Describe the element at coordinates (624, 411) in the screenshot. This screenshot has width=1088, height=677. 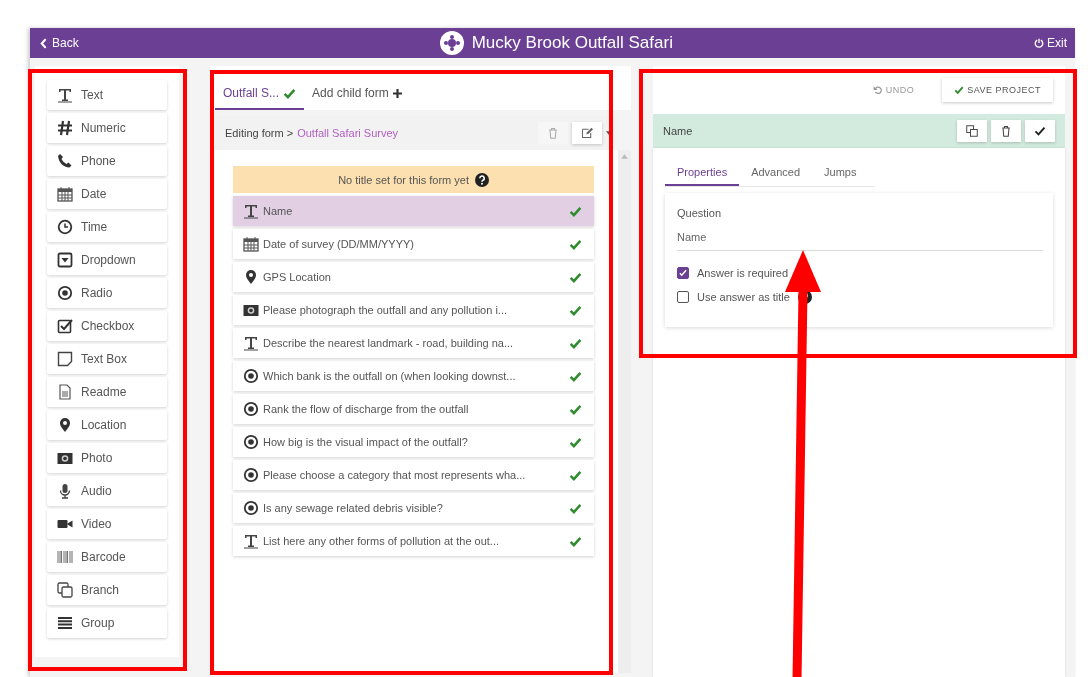
I see `scrollbar` at that location.